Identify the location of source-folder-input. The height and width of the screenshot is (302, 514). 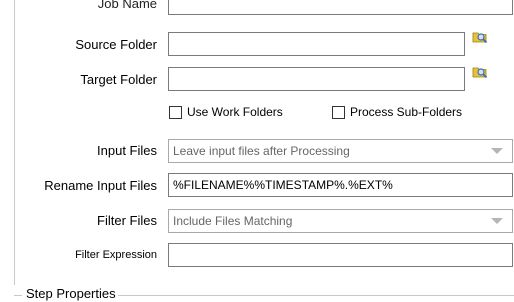
(316, 44).